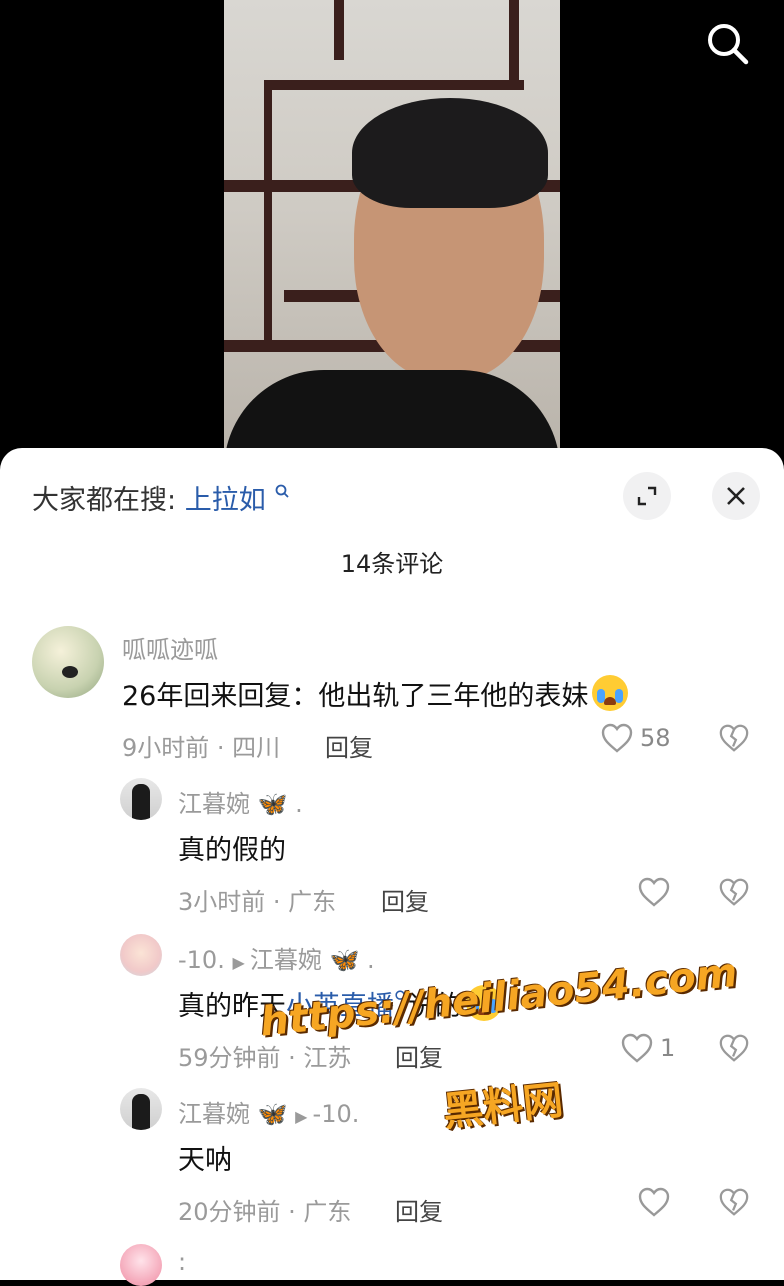 Image resolution: width=784 pixels, height=1286 pixels. Describe the element at coordinates (392, 564) in the screenshot. I see `comment-count-title: 14条评论` at that location.